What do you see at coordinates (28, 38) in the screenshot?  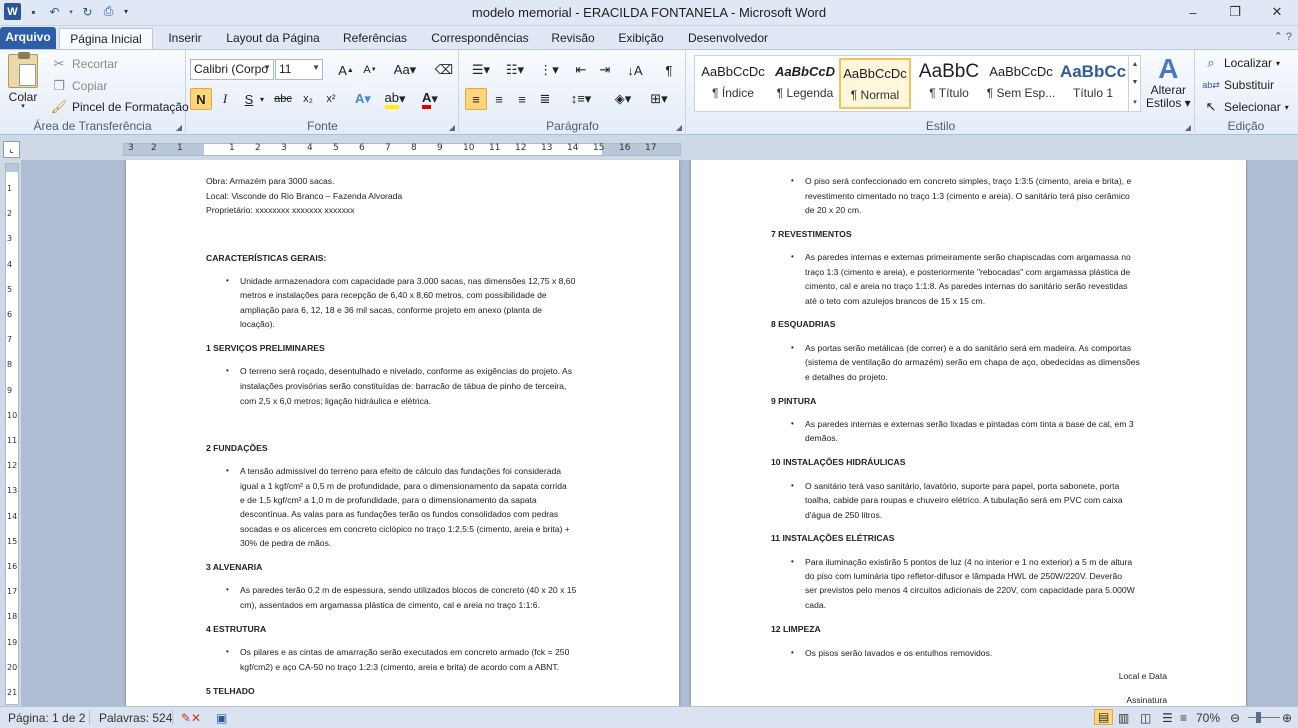 I see `tab-arquivo: Arquivo` at bounding box center [28, 38].